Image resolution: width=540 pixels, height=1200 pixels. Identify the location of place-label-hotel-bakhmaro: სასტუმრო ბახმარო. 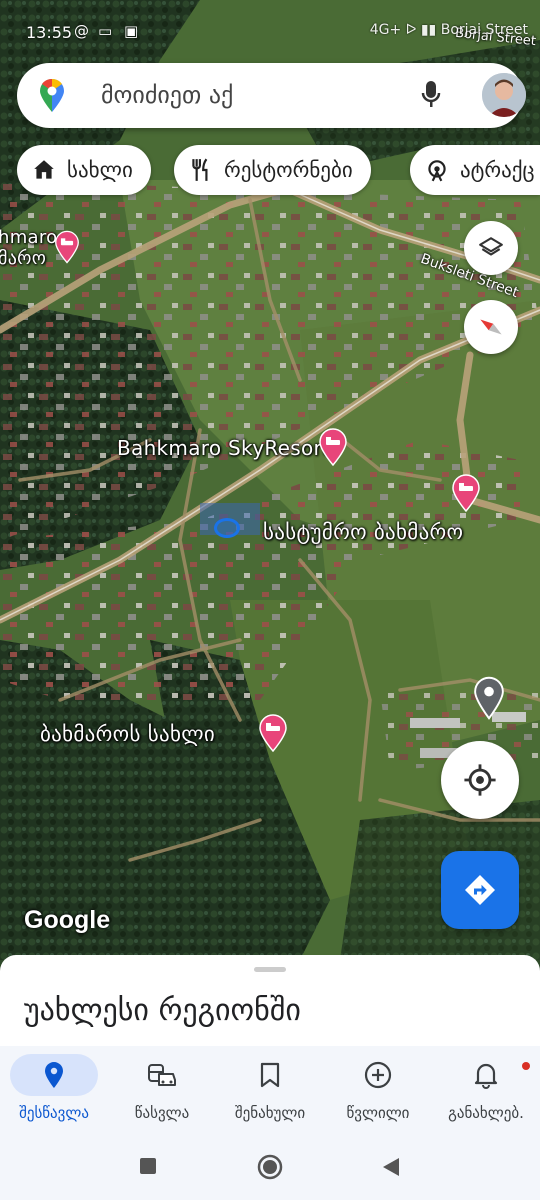
(363, 532).